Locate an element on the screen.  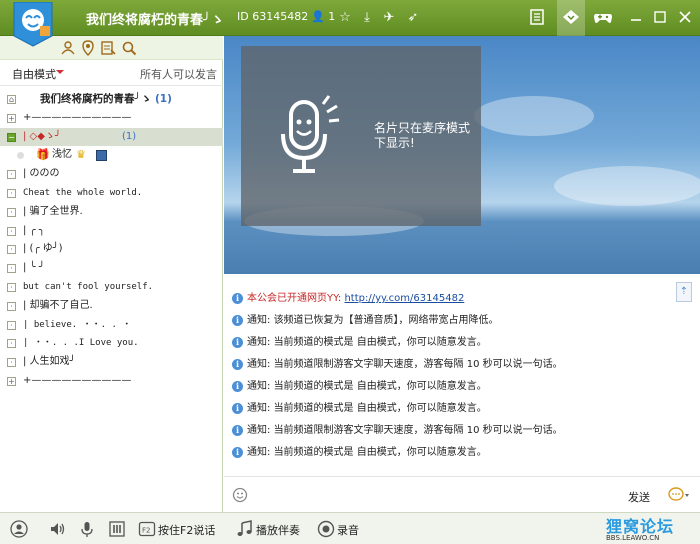
user-settings-icon is located at coordinates (19, 529).